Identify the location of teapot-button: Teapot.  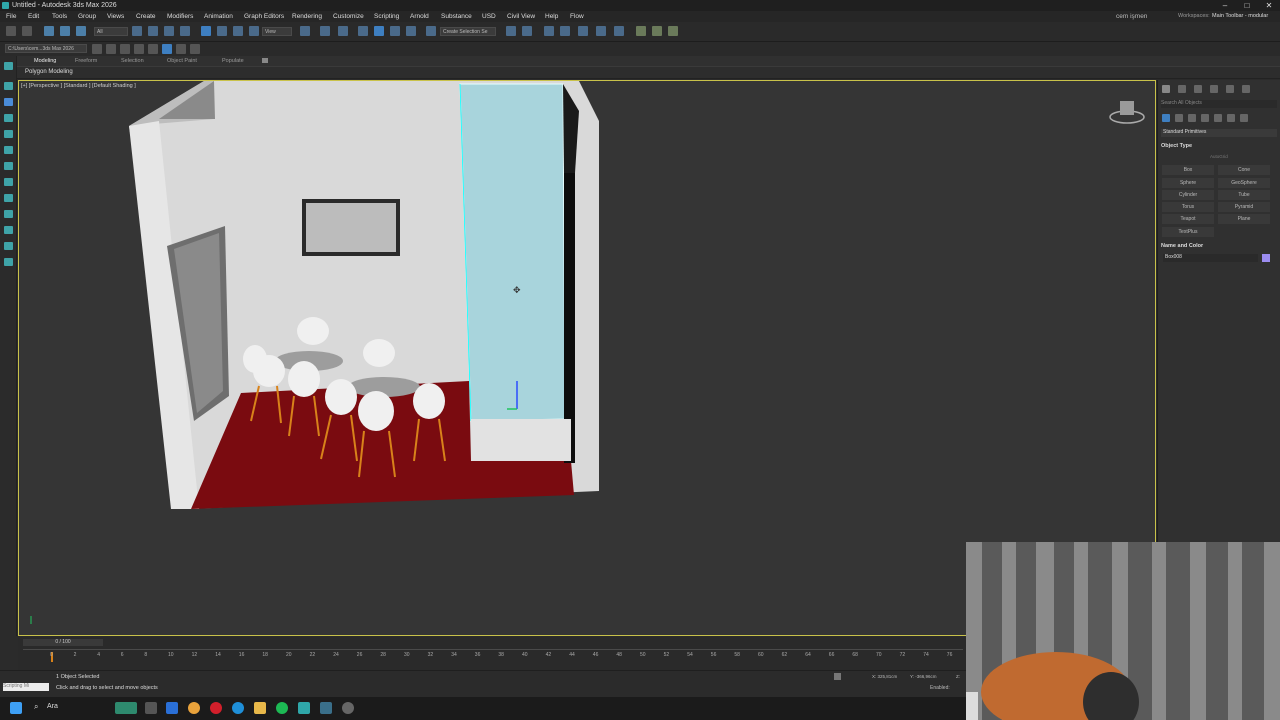
(1188, 219).